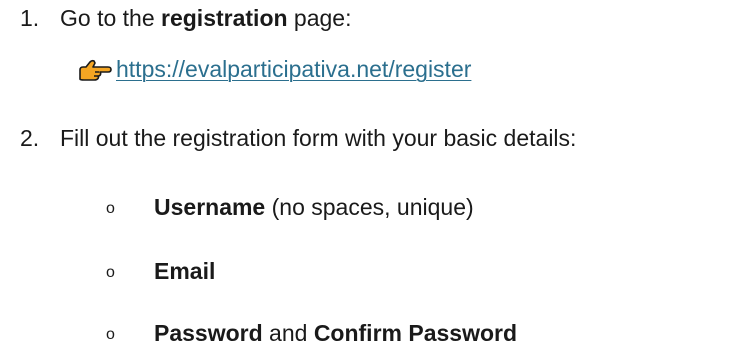 This screenshot has width=729, height=352. I want to click on field-name: Username, so click(210, 207).